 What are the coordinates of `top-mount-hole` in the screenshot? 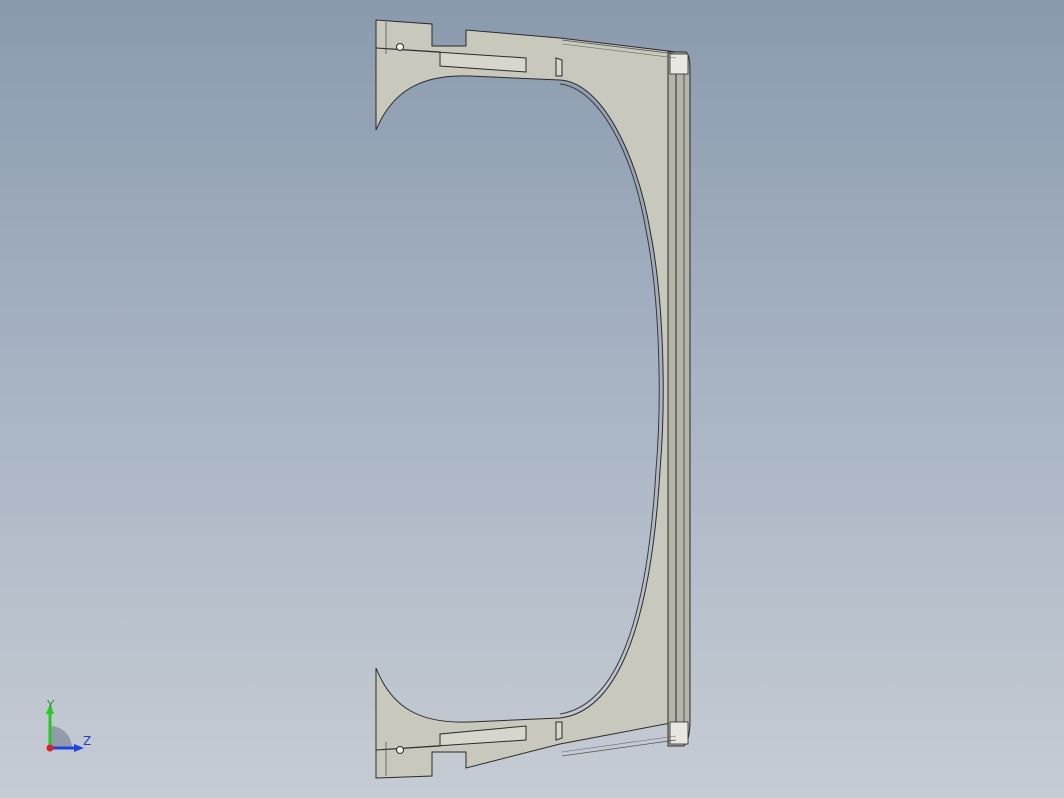 It's located at (400, 47).